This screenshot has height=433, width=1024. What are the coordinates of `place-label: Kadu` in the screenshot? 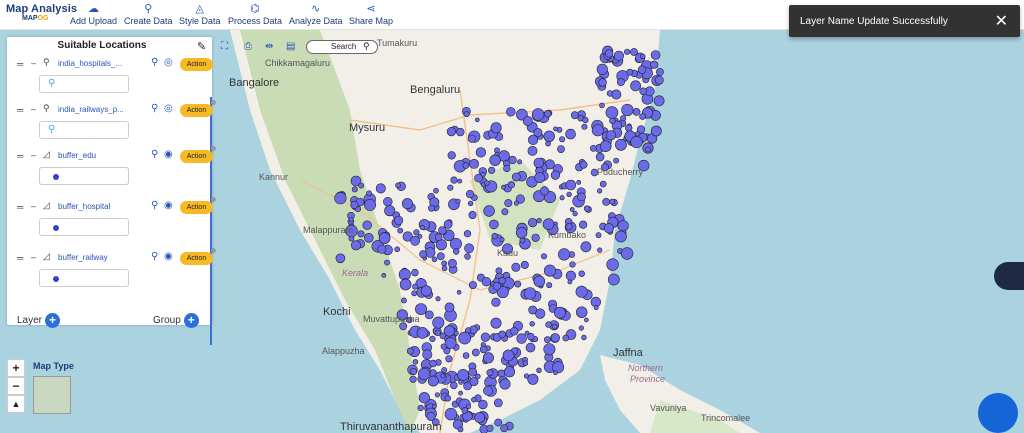 It's located at (508, 253).